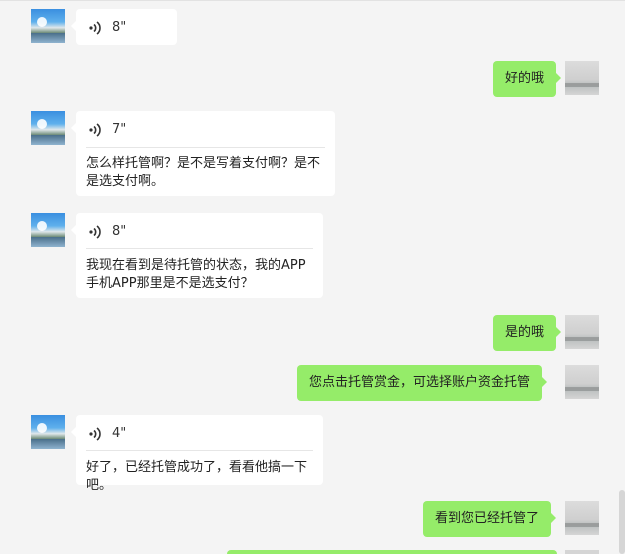  I want to click on message-text: 看到您已经托管了, so click(487, 518).